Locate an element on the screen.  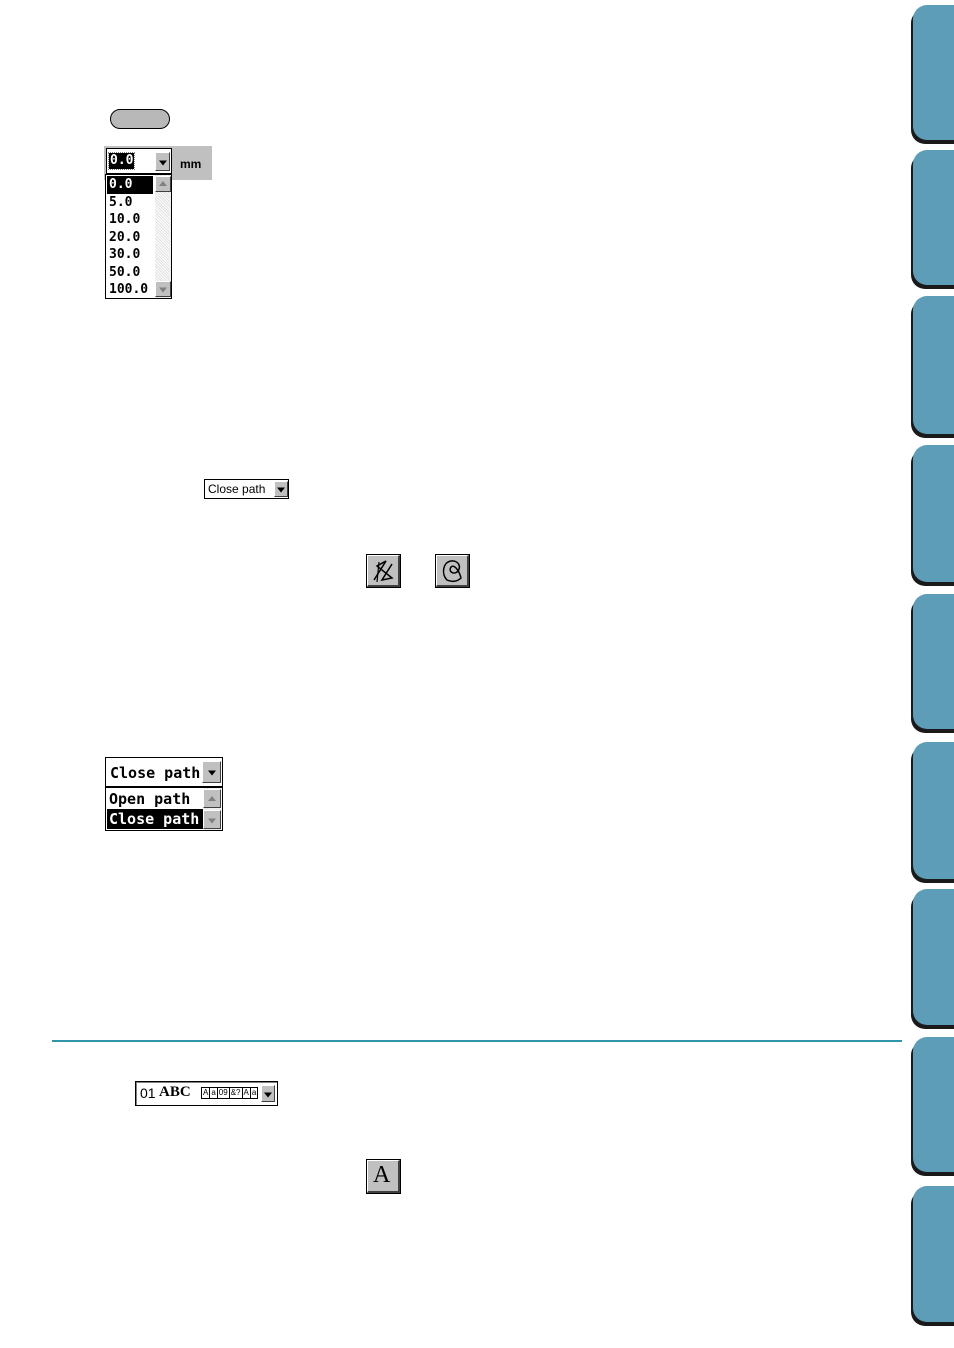
width-option: 100.0 is located at coordinates (130, 290).